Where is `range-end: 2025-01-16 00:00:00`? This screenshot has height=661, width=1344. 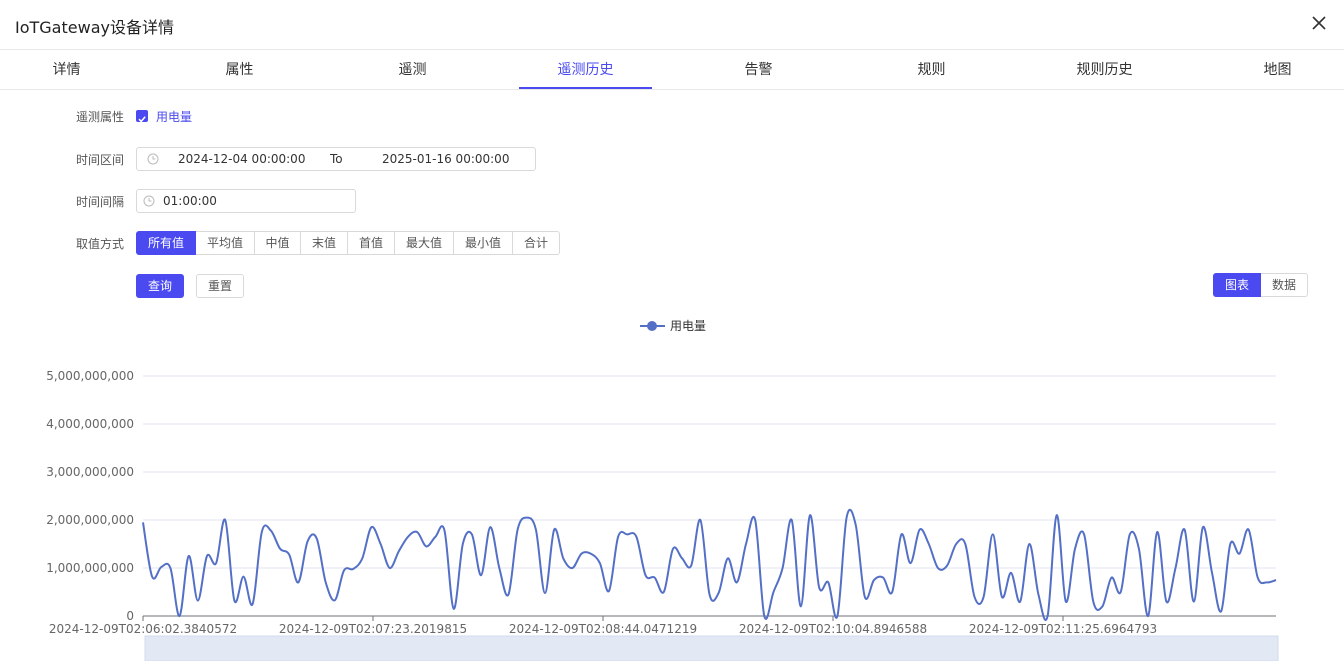 range-end: 2025-01-16 00:00:00 is located at coordinates (445, 159).